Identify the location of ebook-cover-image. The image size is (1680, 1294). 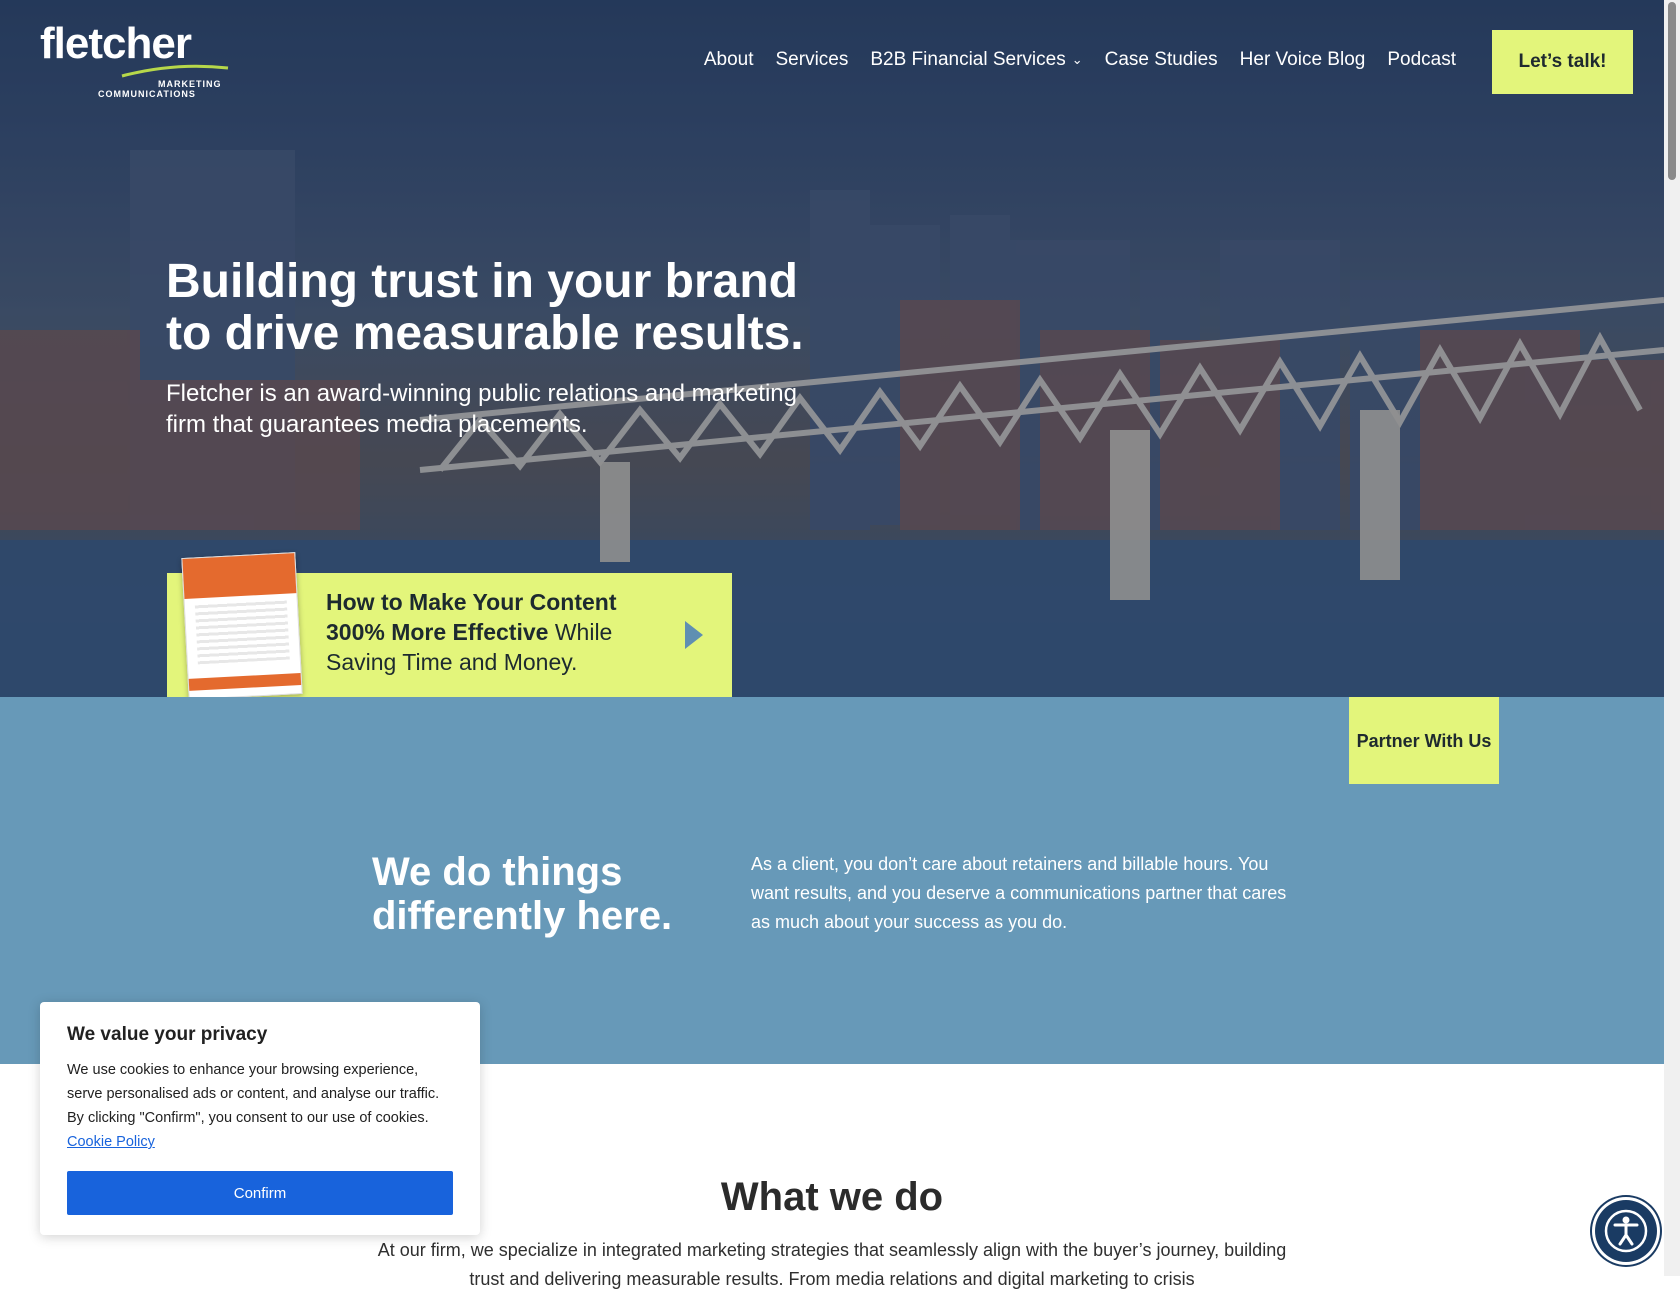
(242, 624).